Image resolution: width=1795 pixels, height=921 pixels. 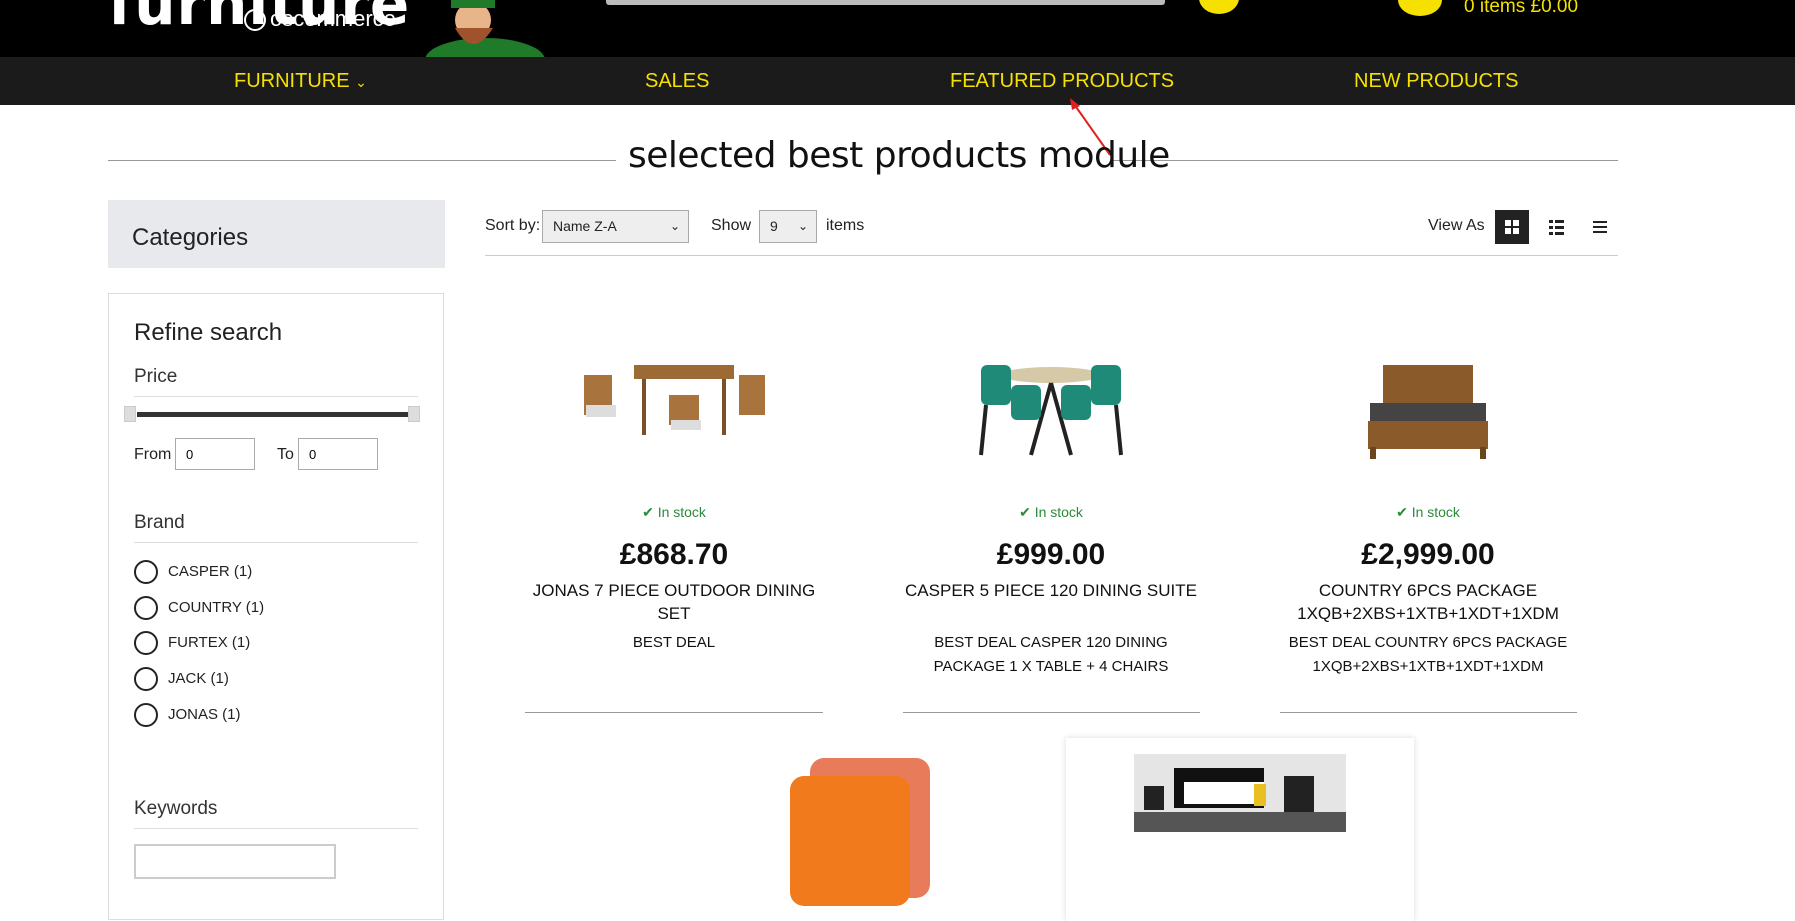 I want to click on grid-icon, so click(x=1512, y=227).